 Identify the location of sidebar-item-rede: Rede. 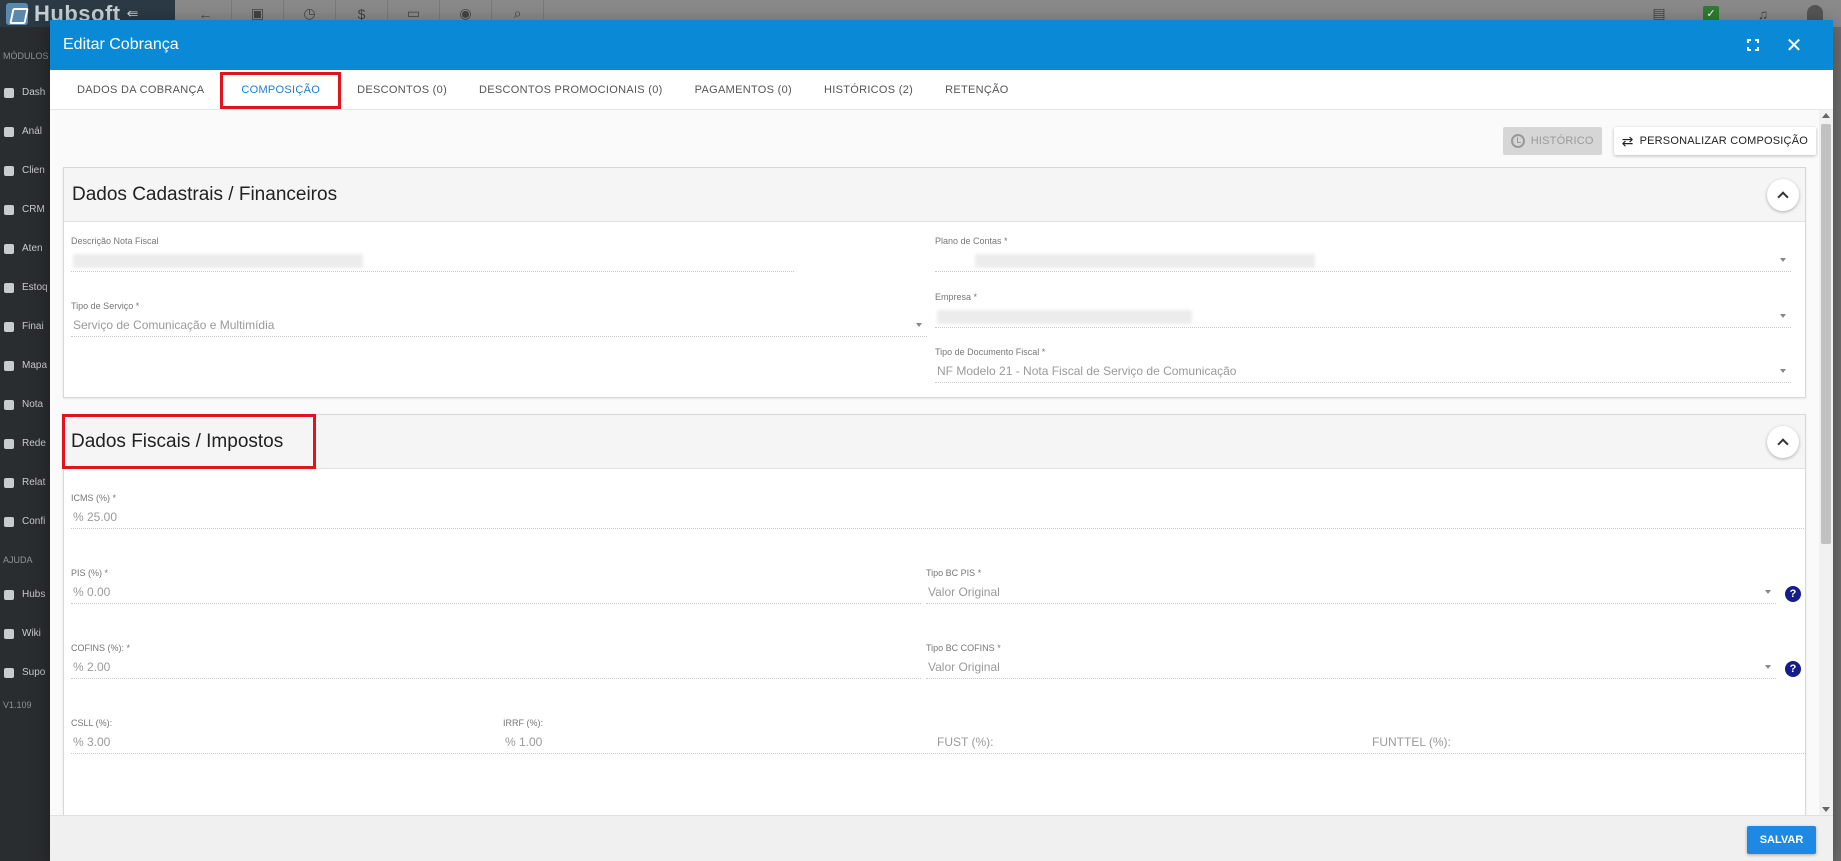
(25, 443).